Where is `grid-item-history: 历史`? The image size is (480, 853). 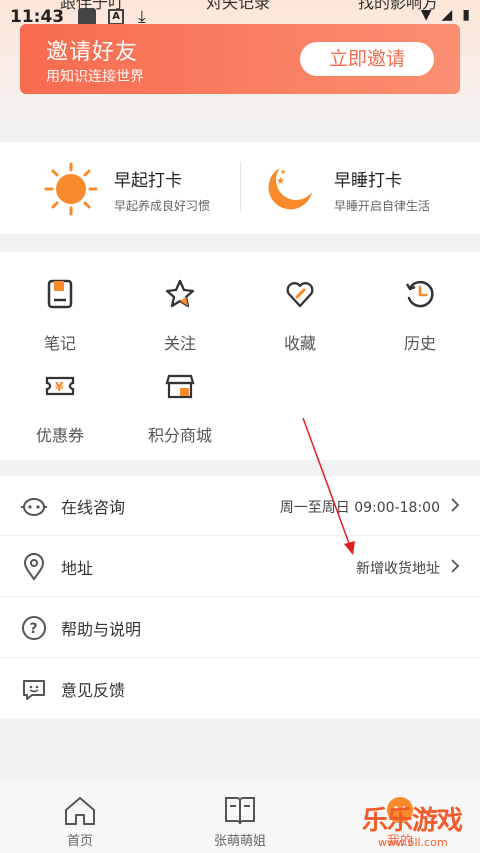 grid-item-history: 历史 is located at coordinates (420, 302).